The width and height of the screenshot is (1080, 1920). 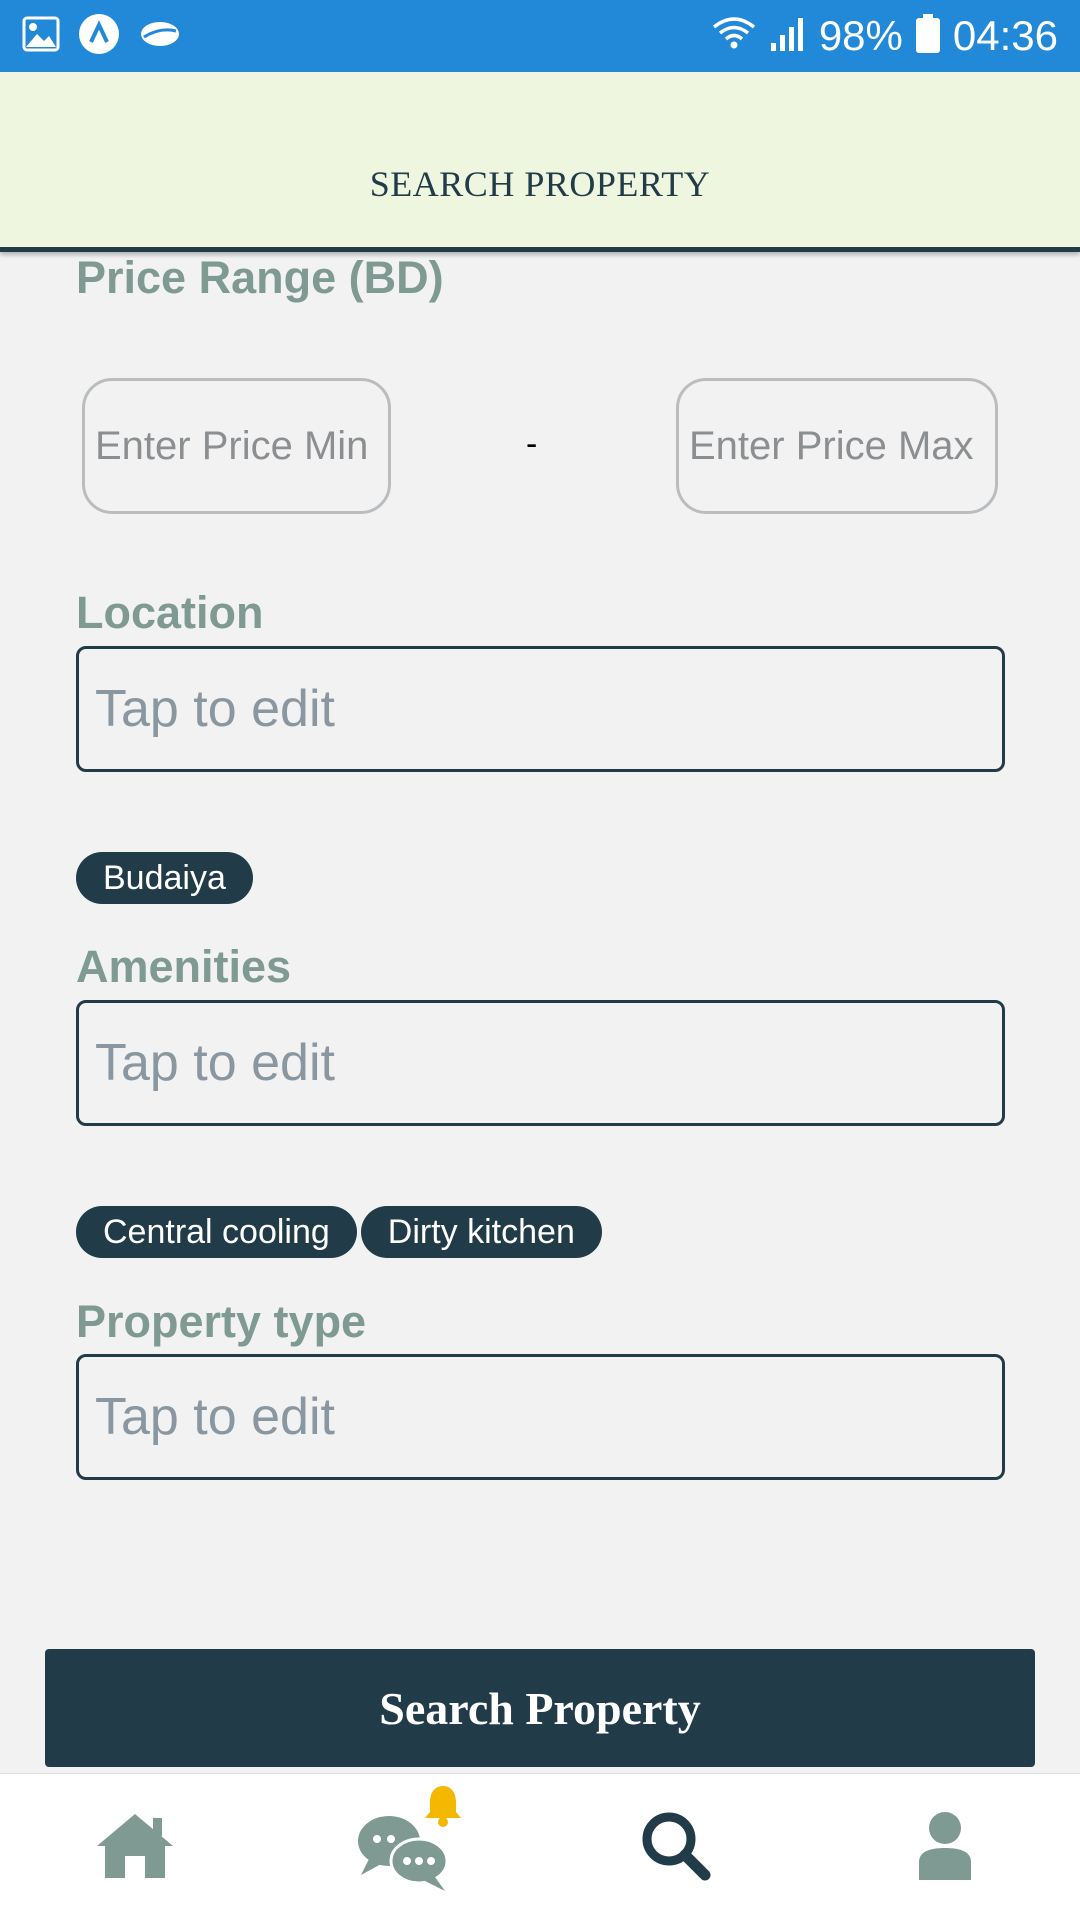 I want to click on page-title: SEARCH PROPERTY, so click(x=540, y=184).